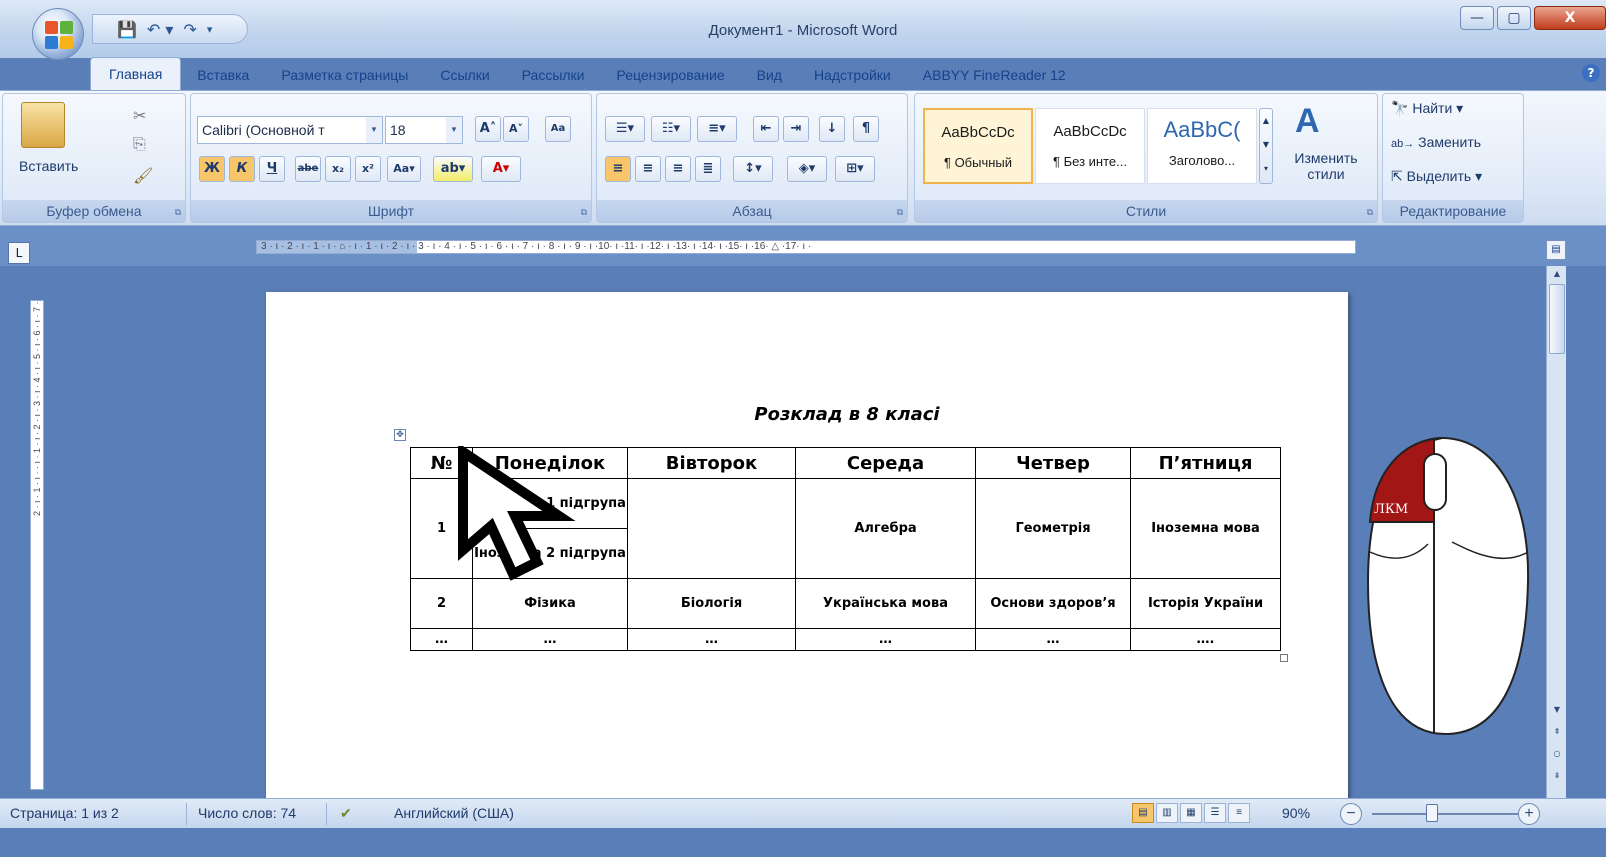 This screenshot has width=1606, height=857. I want to click on table-cell: Основи здоров’я, so click(1053, 603).